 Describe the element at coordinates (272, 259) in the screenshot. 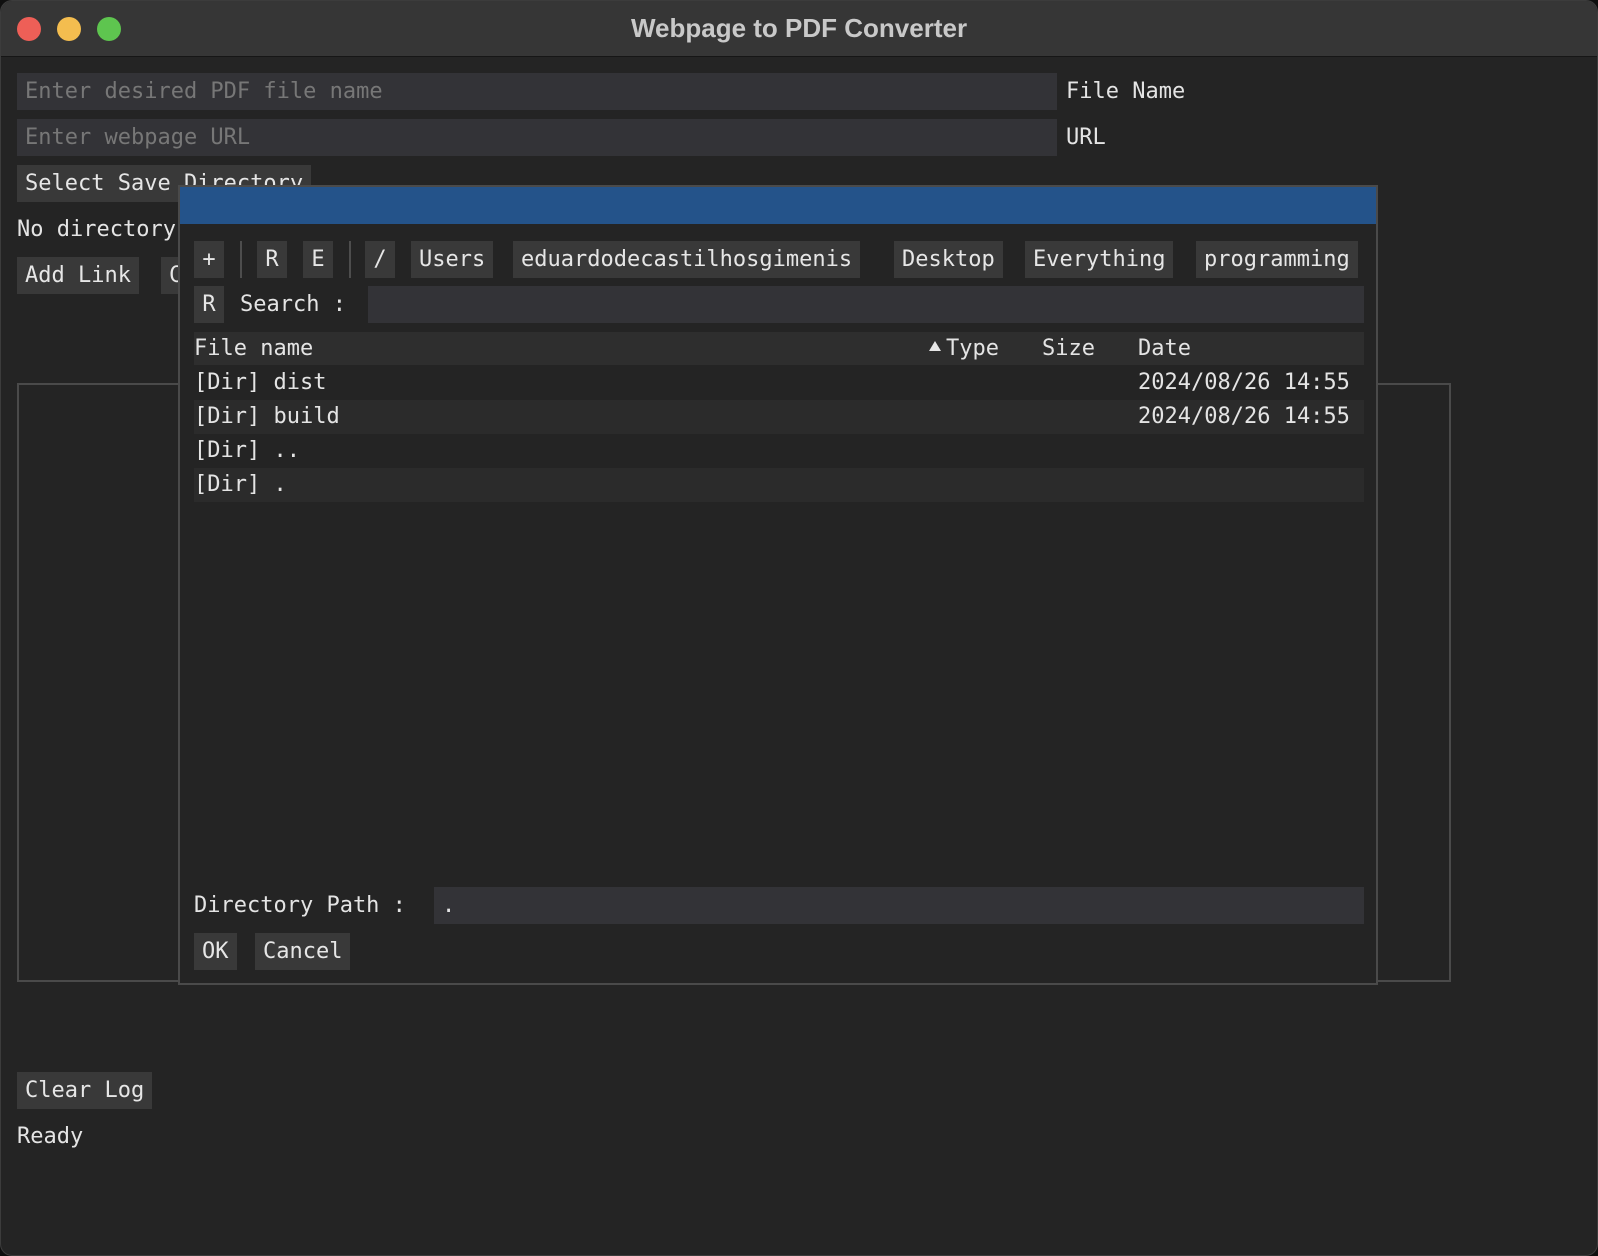

I see `reset-path-button: R` at that location.